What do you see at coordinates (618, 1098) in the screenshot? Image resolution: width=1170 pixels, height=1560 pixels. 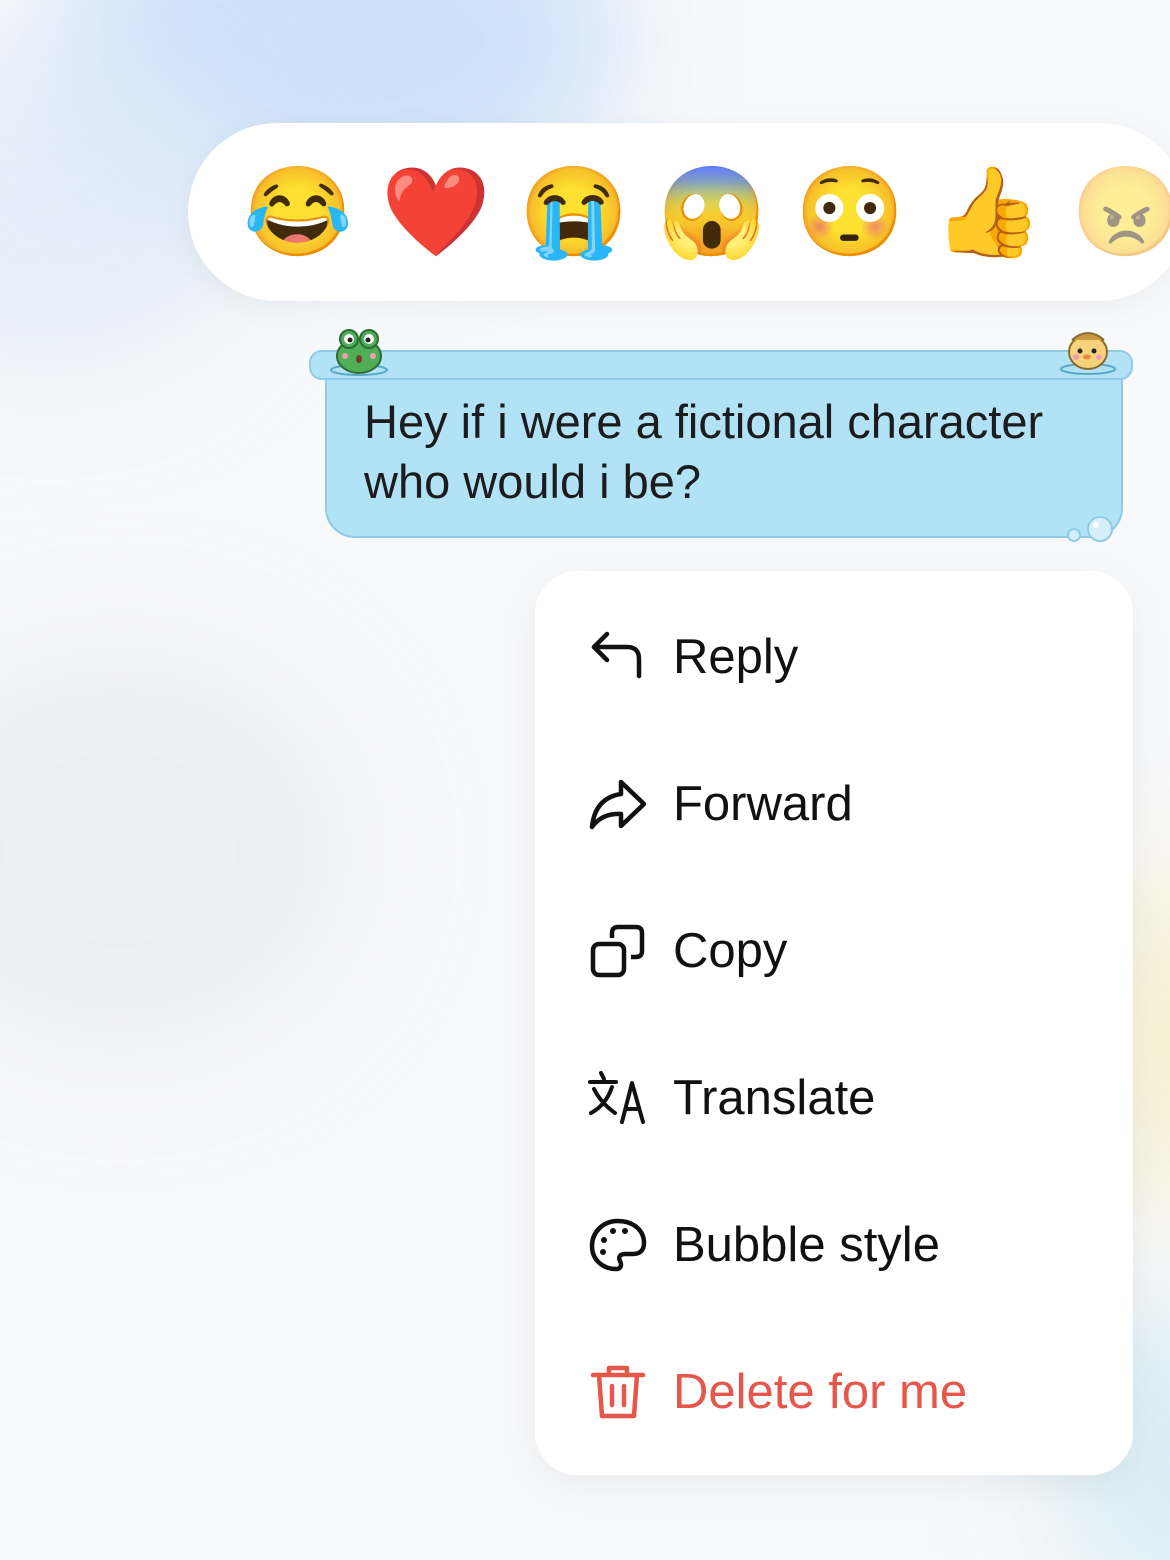 I see `translate-icon` at bounding box center [618, 1098].